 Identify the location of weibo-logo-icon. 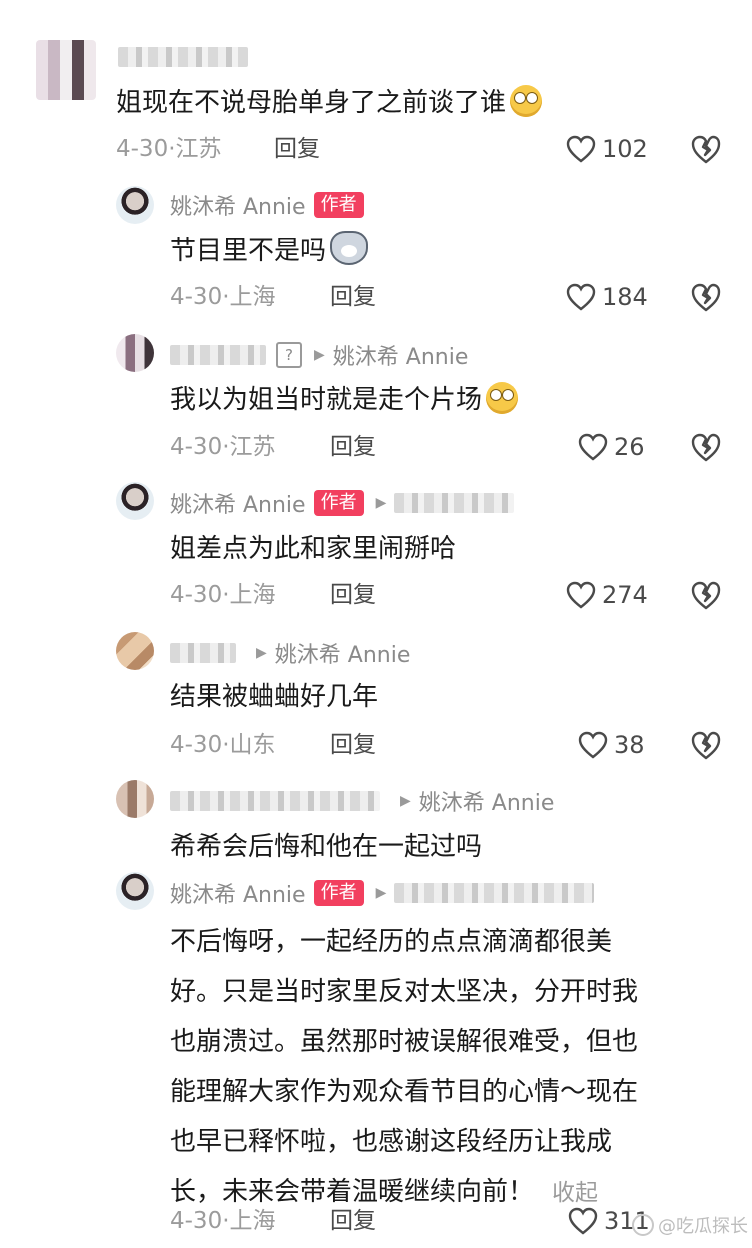
(643, 1225).